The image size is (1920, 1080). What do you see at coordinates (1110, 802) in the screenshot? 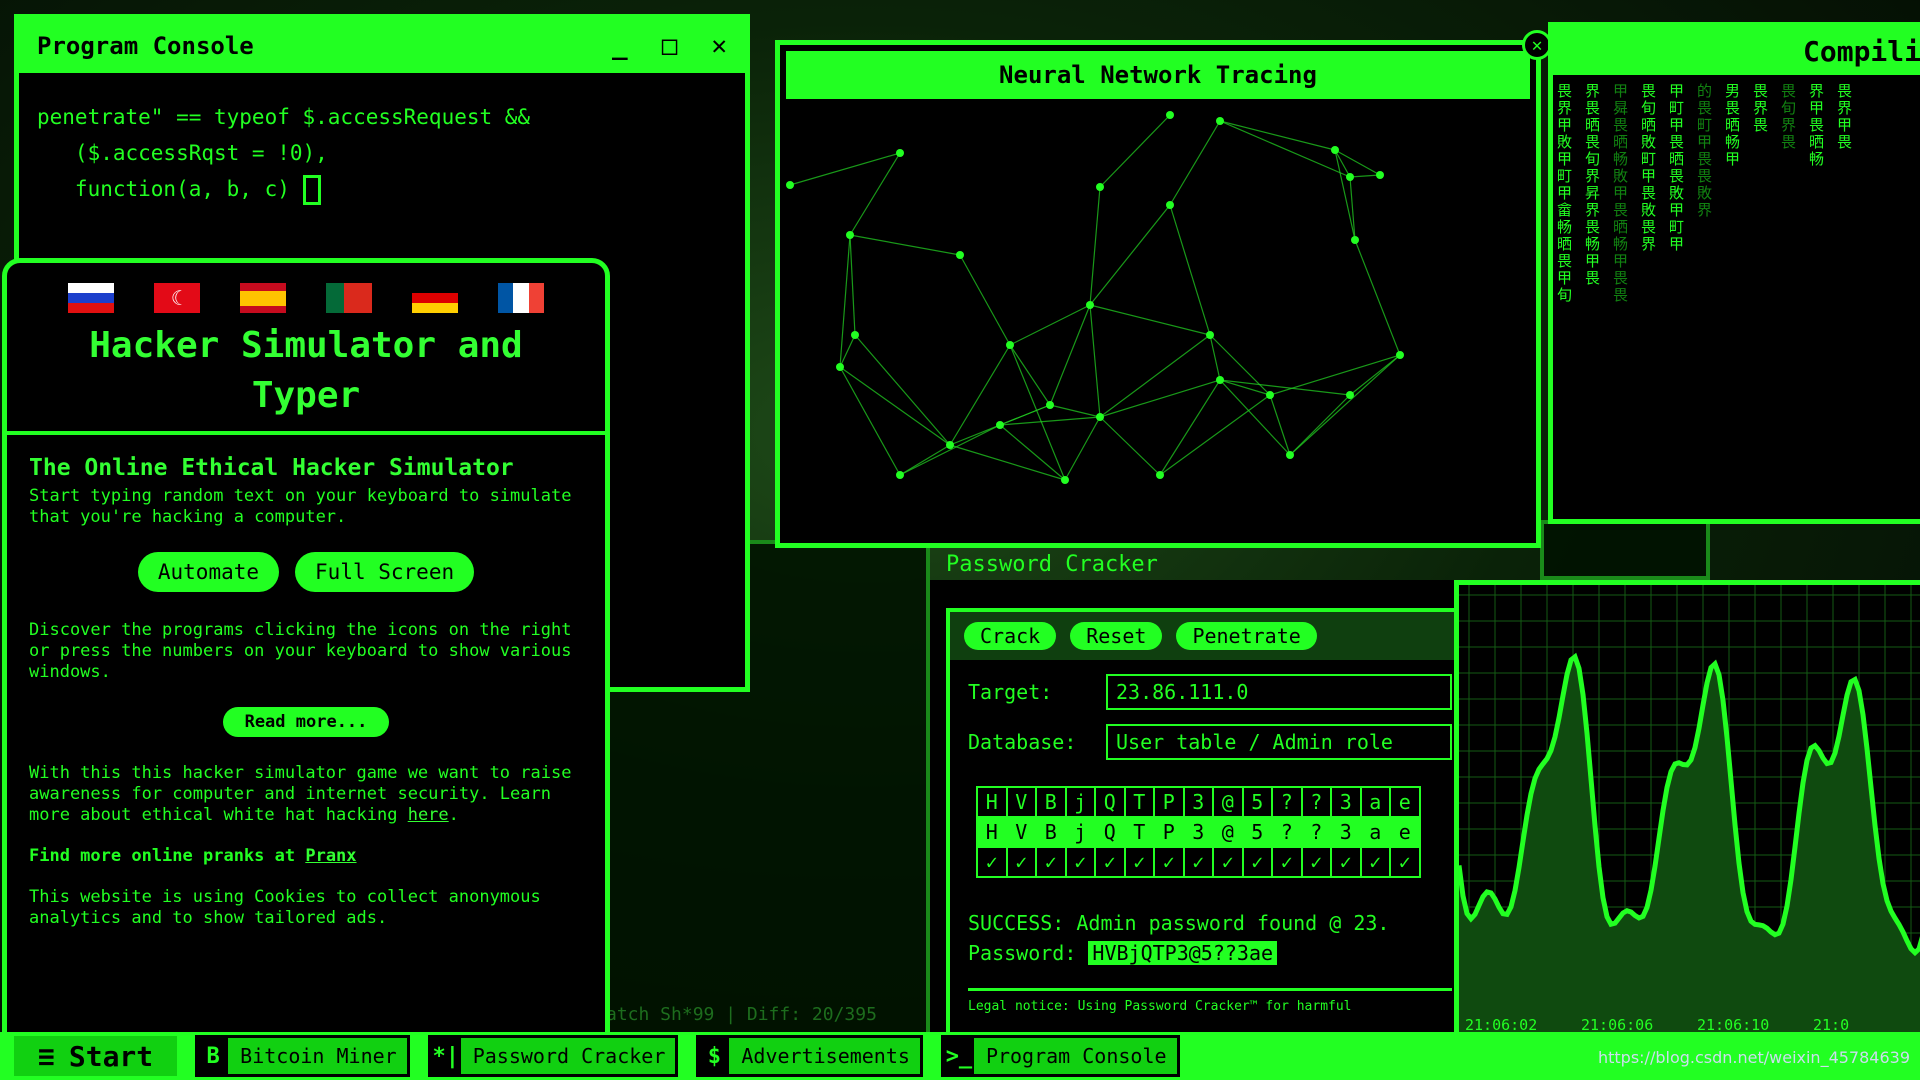
I see `crack-cell: Q` at bounding box center [1110, 802].